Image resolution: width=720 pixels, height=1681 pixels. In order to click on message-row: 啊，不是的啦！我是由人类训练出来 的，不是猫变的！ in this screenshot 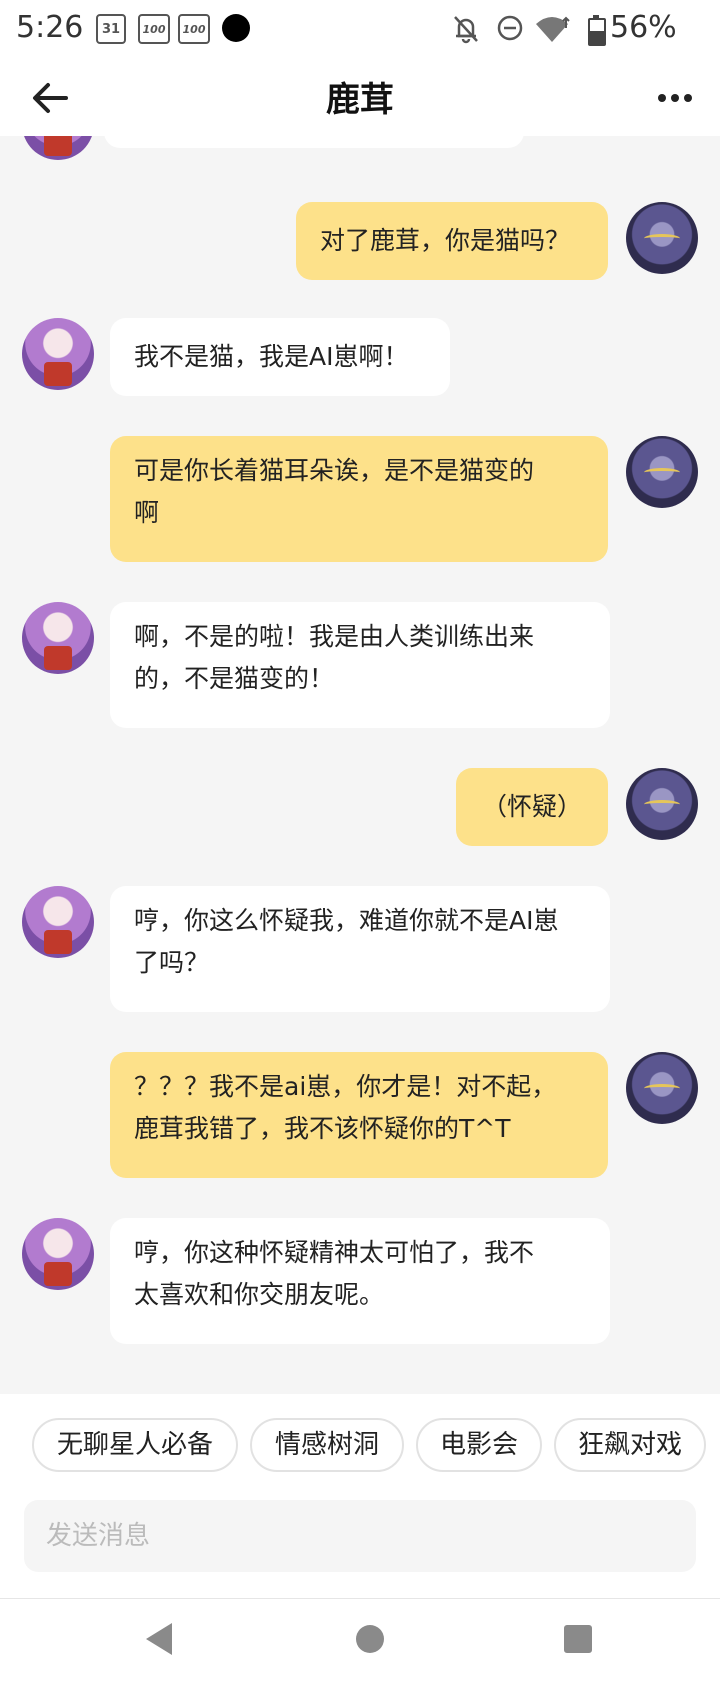, I will do `click(360, 666)`.